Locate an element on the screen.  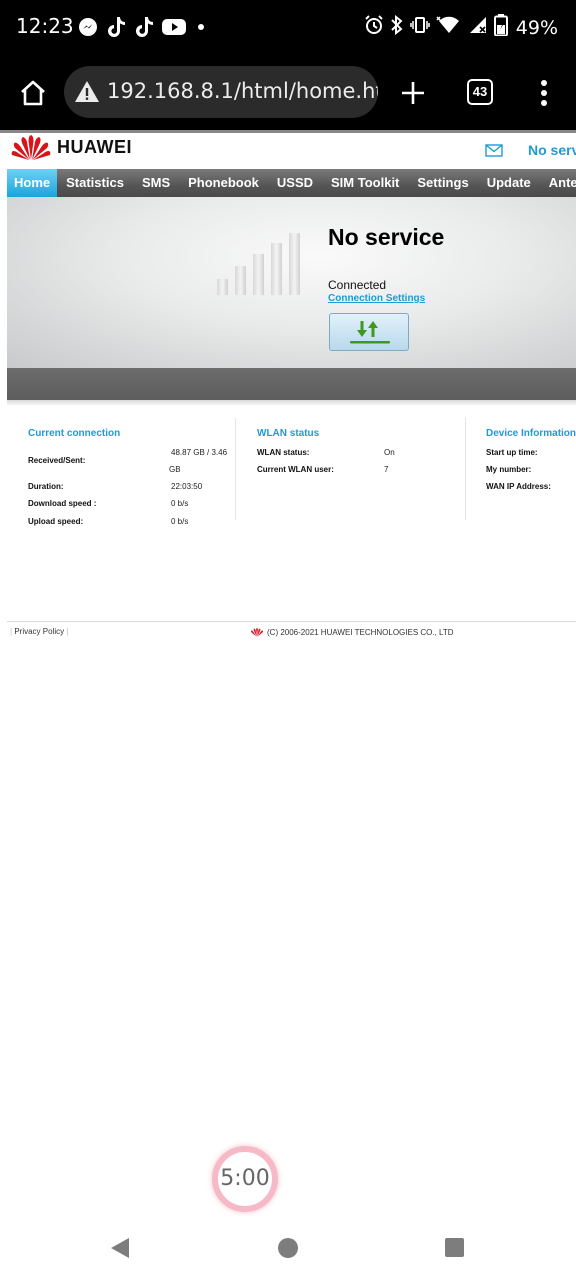
back-icon is located at coordinates (120, 1250).